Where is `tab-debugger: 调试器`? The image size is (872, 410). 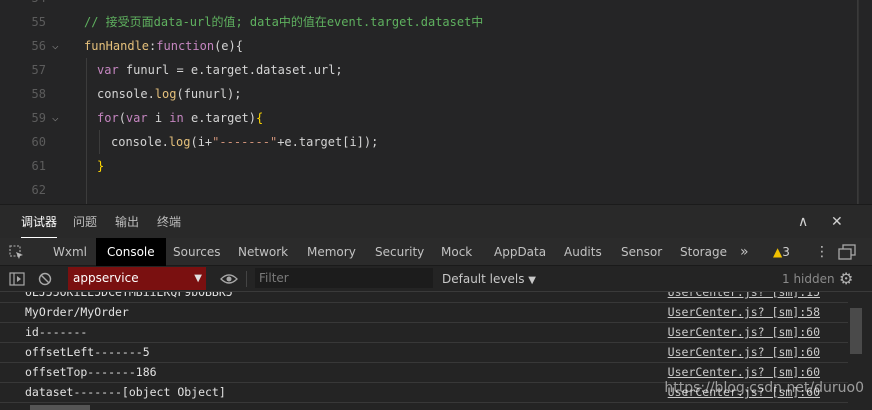 tab-debugger: 调试器 is located at coordinates (39, 222).